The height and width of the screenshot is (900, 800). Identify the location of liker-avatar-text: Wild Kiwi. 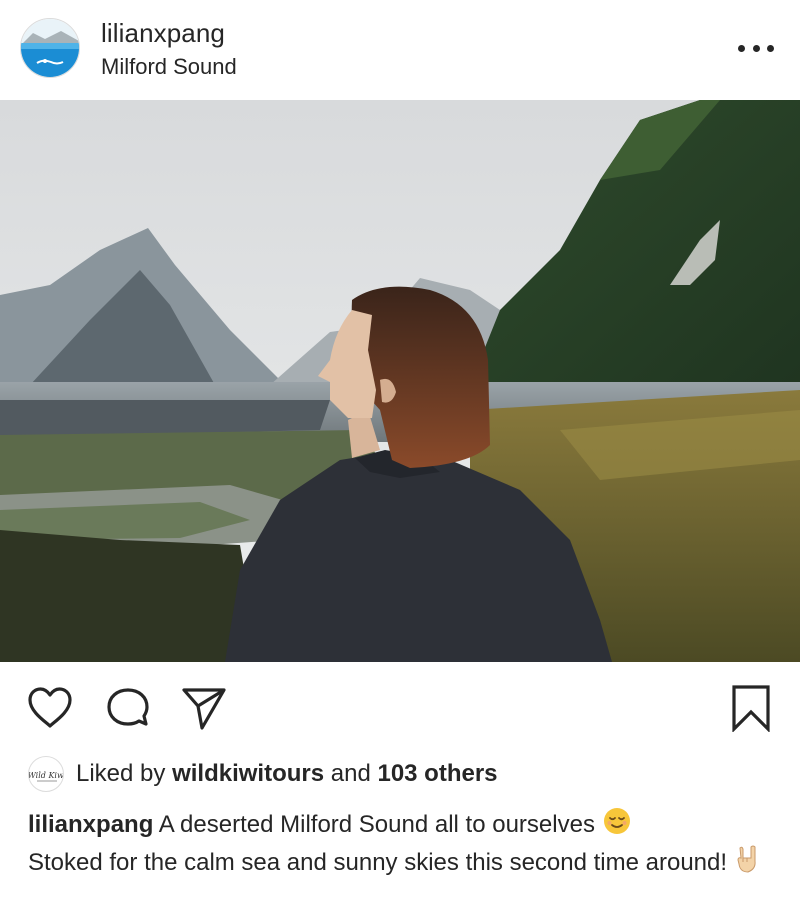
(46, 775).